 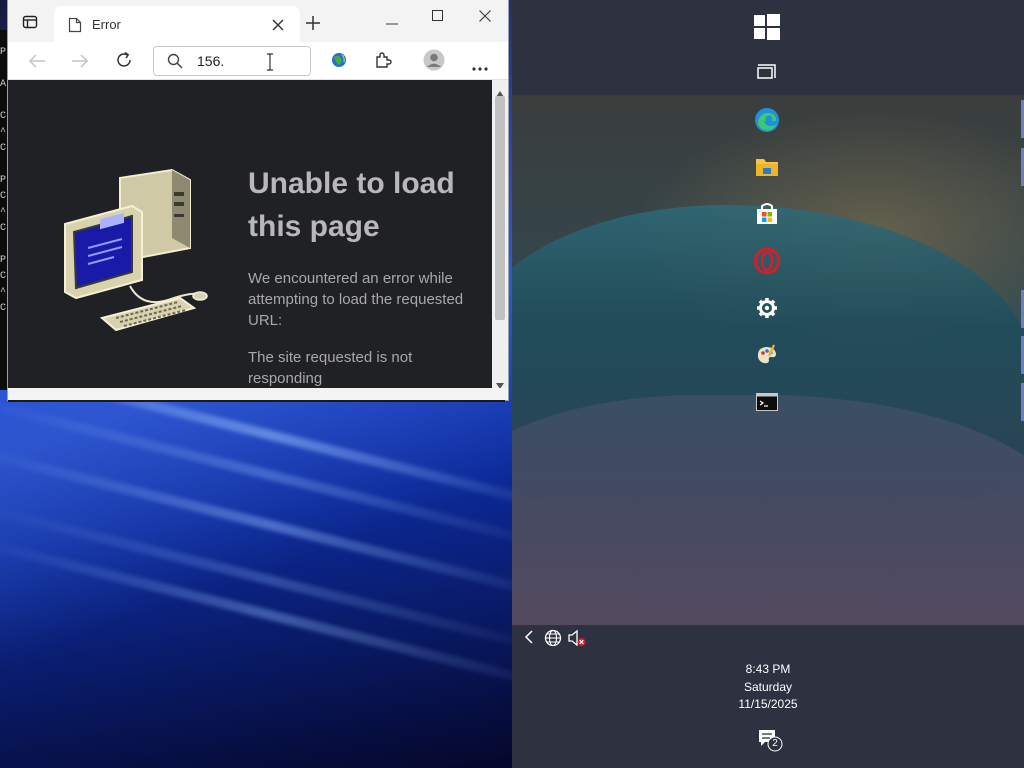 What do you see at coordinates (529, 639) in the screenshot?
I see `show-hidden-icons-chevron-icon` at bounding box center [529, 639].